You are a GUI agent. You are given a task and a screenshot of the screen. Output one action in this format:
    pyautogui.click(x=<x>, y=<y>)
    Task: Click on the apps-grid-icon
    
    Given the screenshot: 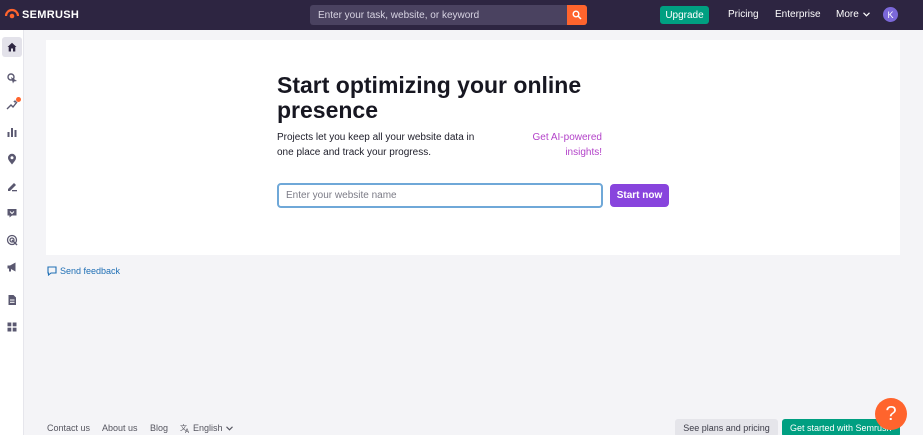 What is the action you would take?
    pyautogui.click(x=12, y=327)
    